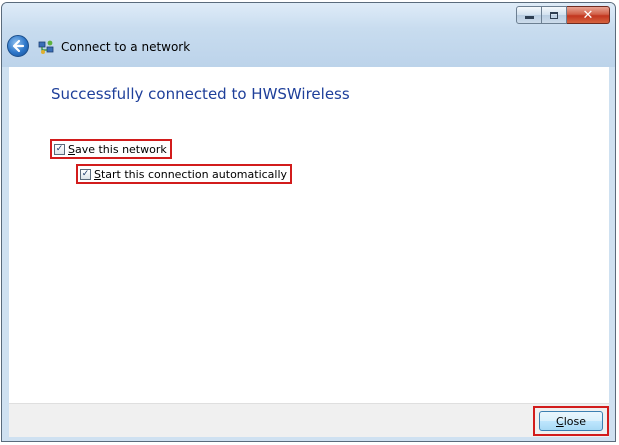 The image size is (619, 445). I want to click on title-bar: ✕ Connect to a network, so click(308, 35).